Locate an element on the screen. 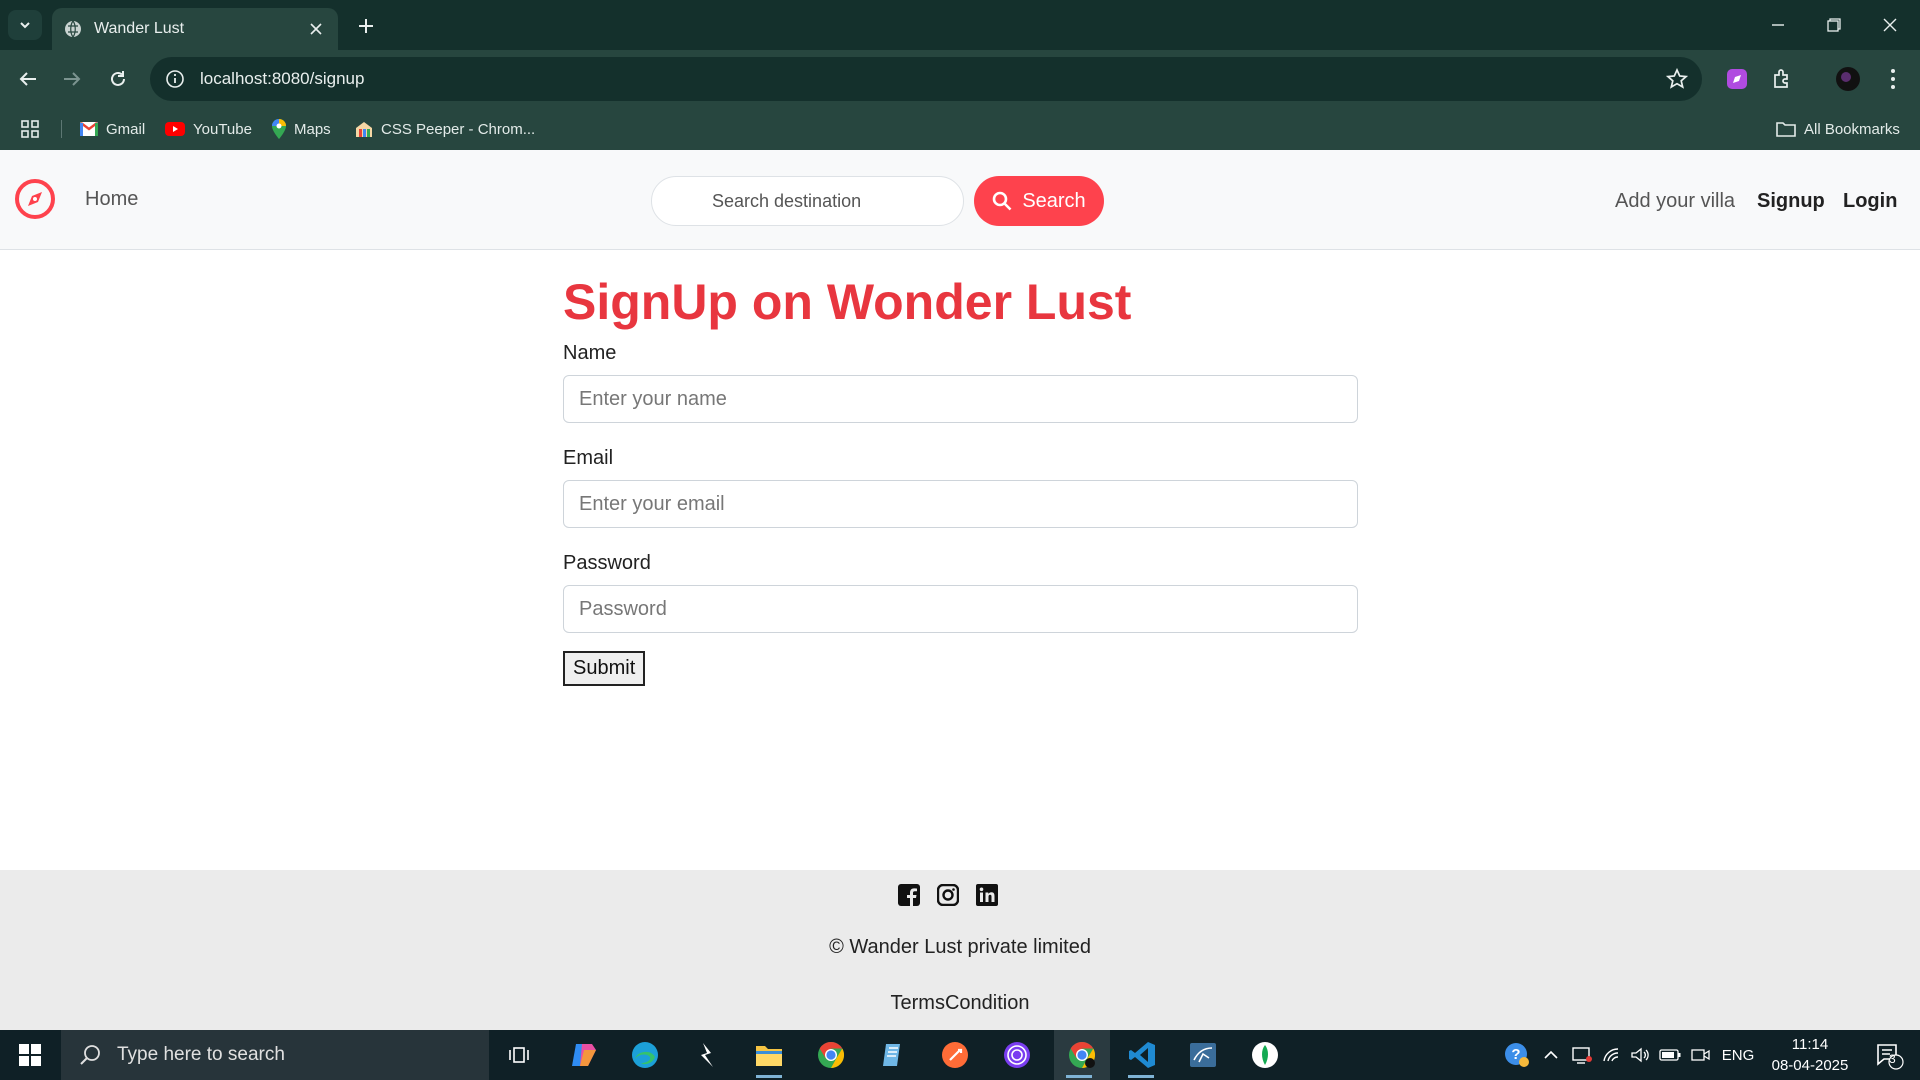  notepad-icon is located at coordinates (891, 1055).